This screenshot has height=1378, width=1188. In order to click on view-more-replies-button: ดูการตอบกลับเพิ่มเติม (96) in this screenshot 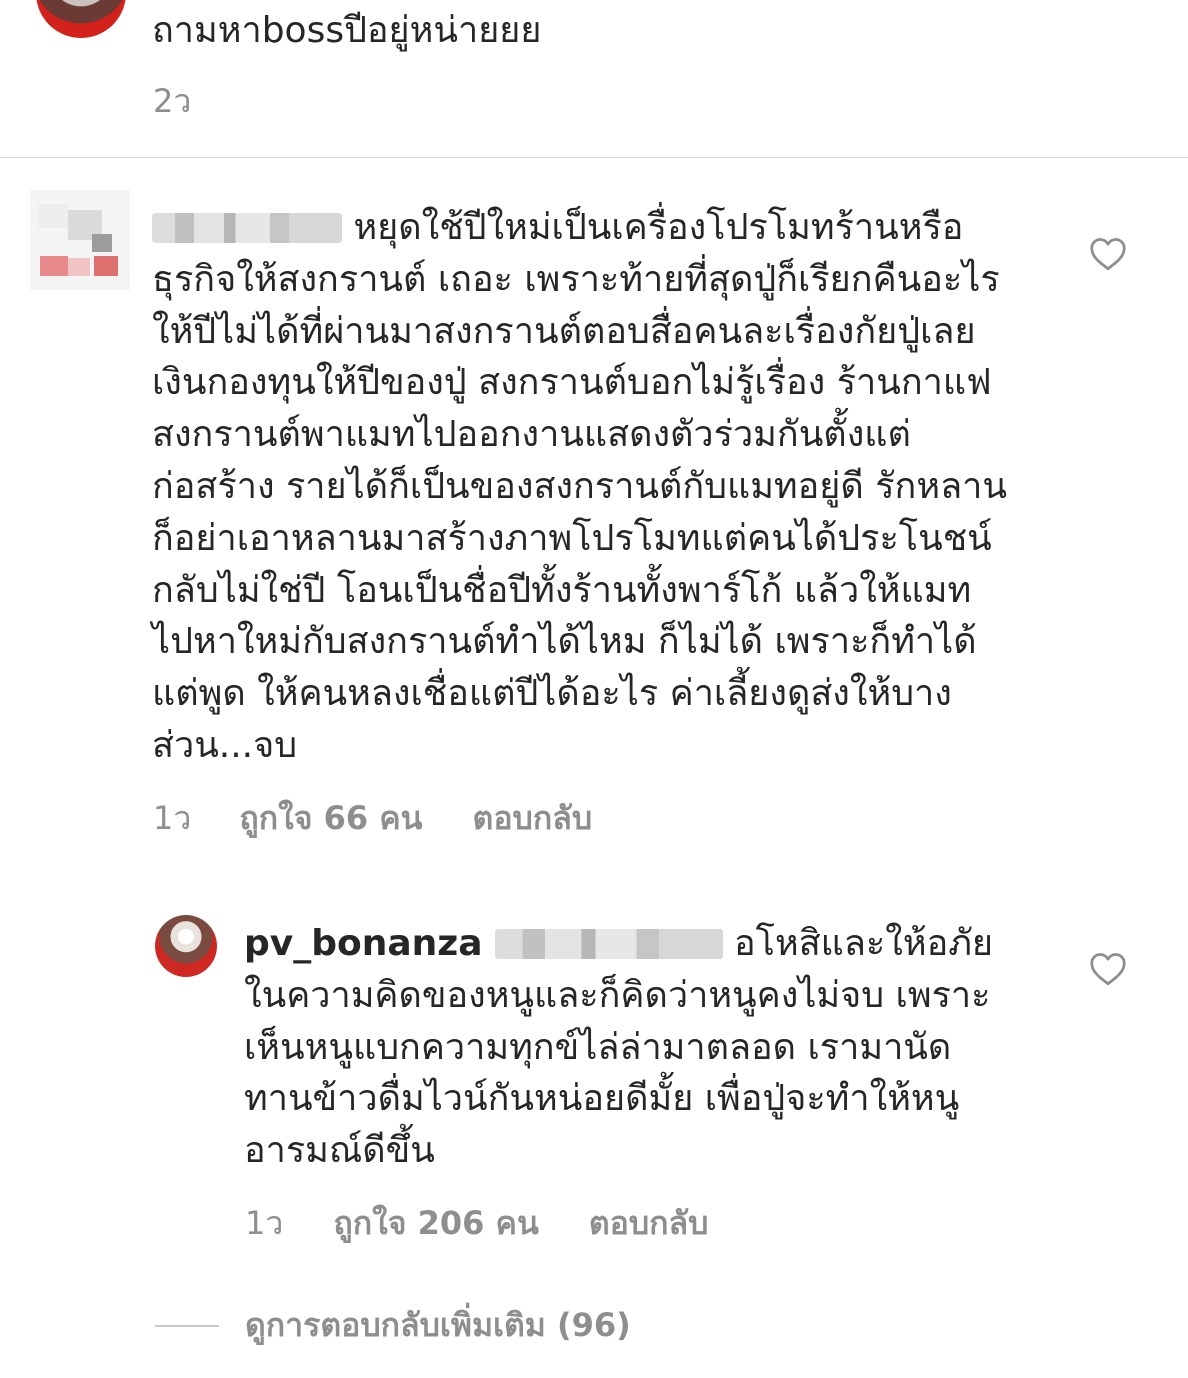, I will do `click(393, 1325)`.